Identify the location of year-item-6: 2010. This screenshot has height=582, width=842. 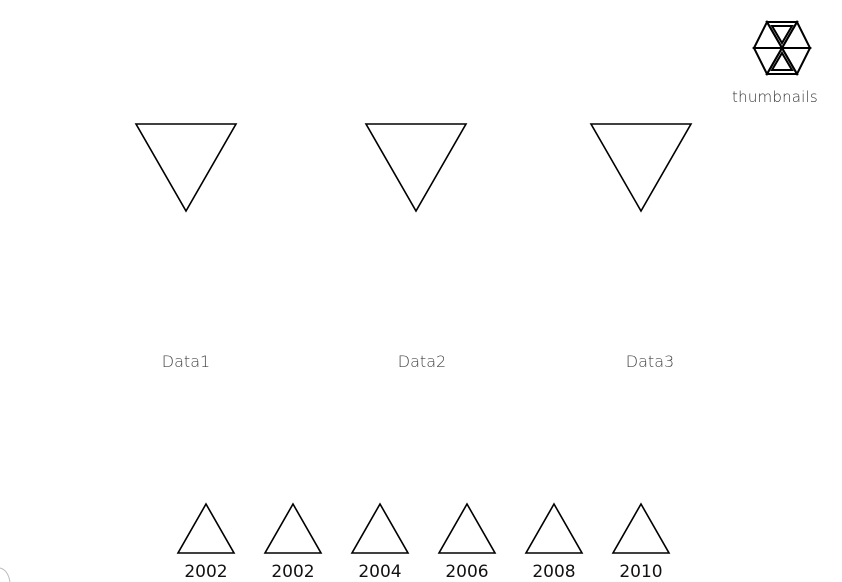
(641, 541).